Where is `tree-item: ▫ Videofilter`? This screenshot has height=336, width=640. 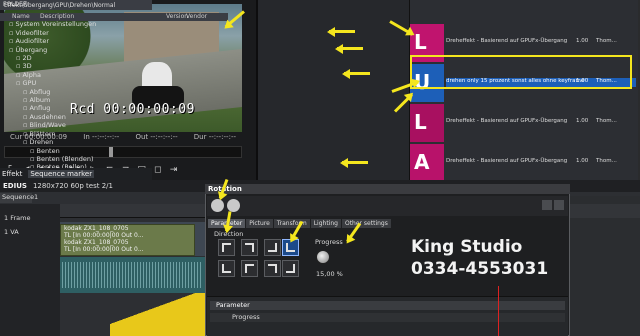
tree-item: ▫ Videofilter is located at coordinates (76, 33).